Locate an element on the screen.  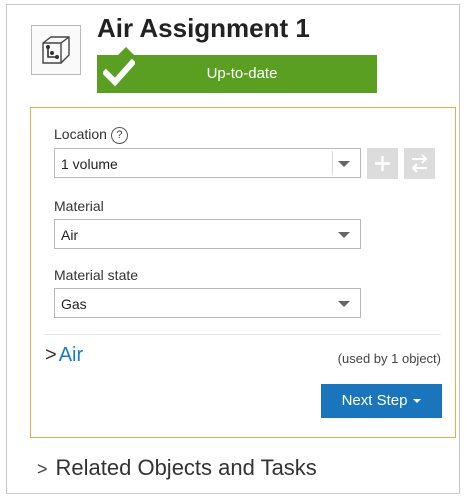
location-value: 1 volume is located at coordinates (89, 164).